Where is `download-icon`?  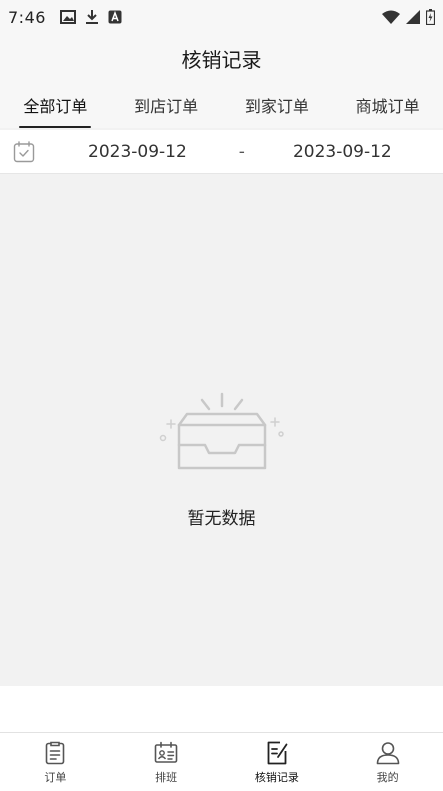
download-icon is located at coordinates (91, 17).